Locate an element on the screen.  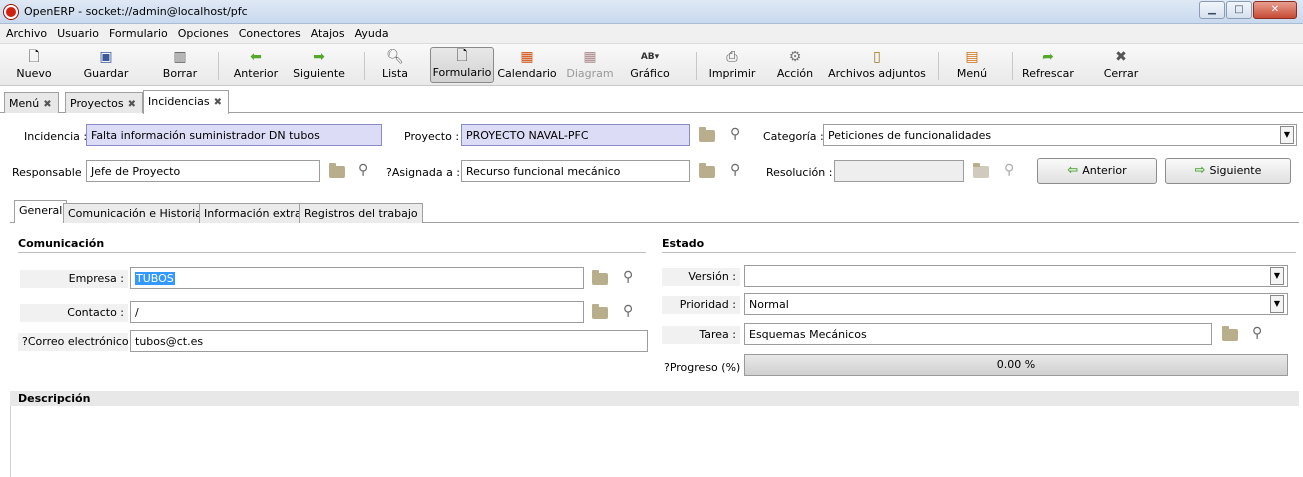
menu-conectores: Conectores is located at coordinates (270, 33).